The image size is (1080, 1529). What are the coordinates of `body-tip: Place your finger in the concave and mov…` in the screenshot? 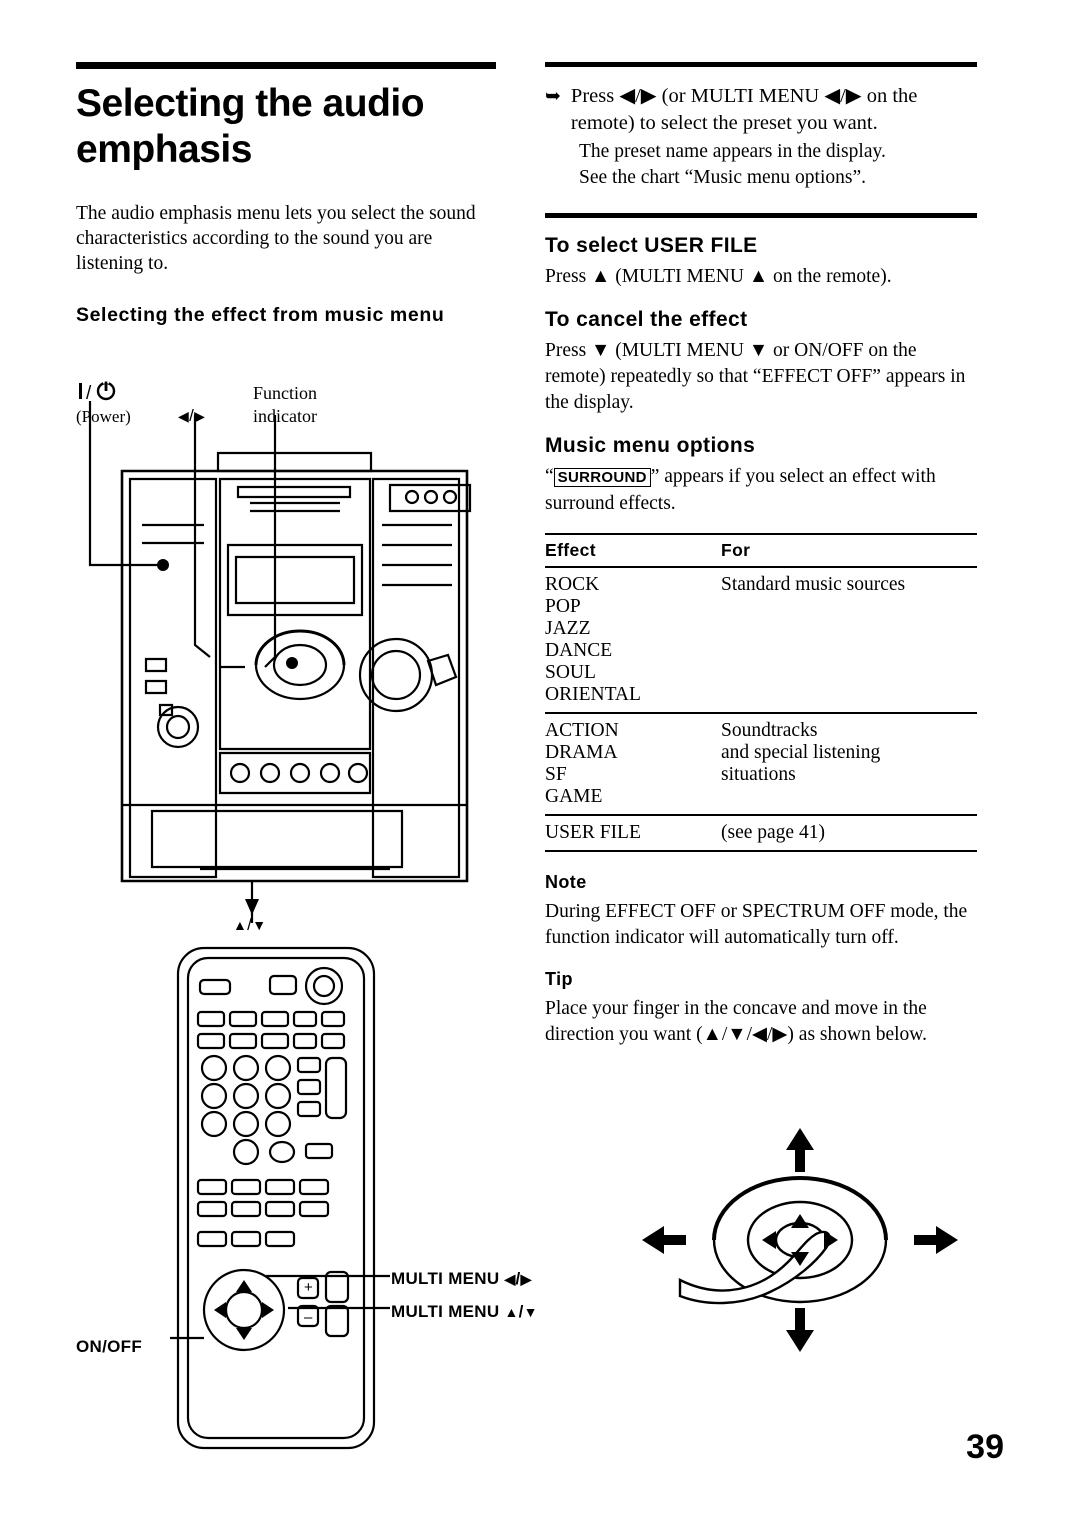 It's located at (736, 1021).